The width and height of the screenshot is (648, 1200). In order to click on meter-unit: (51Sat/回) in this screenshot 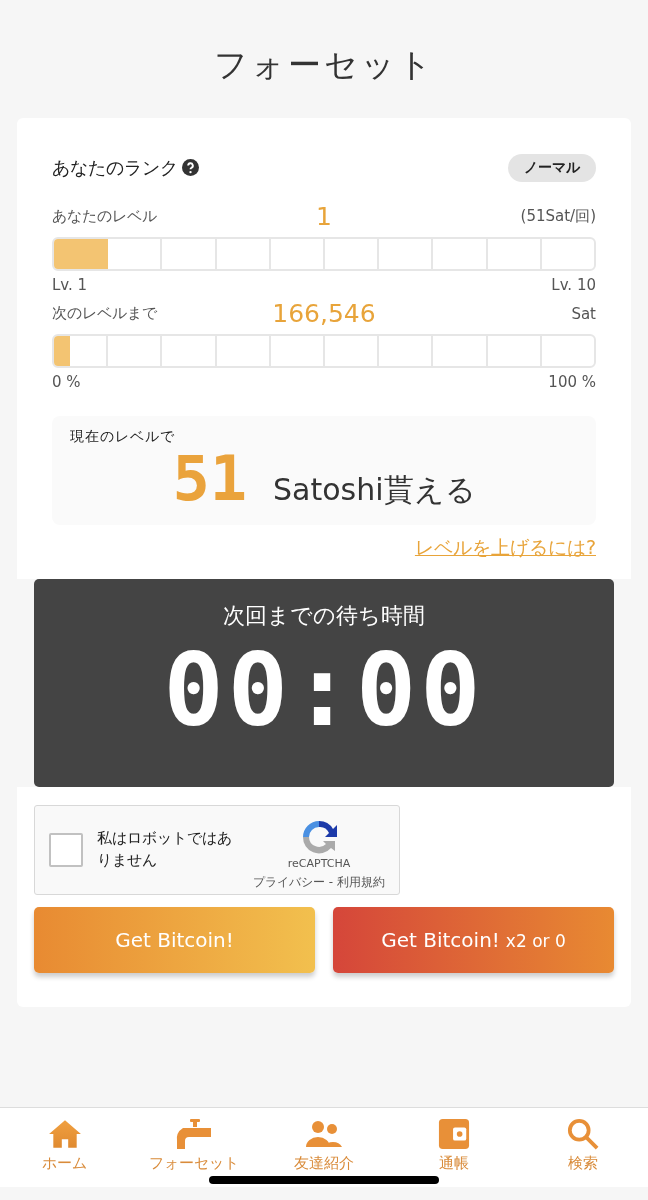, I will do `click(557, 217)`.